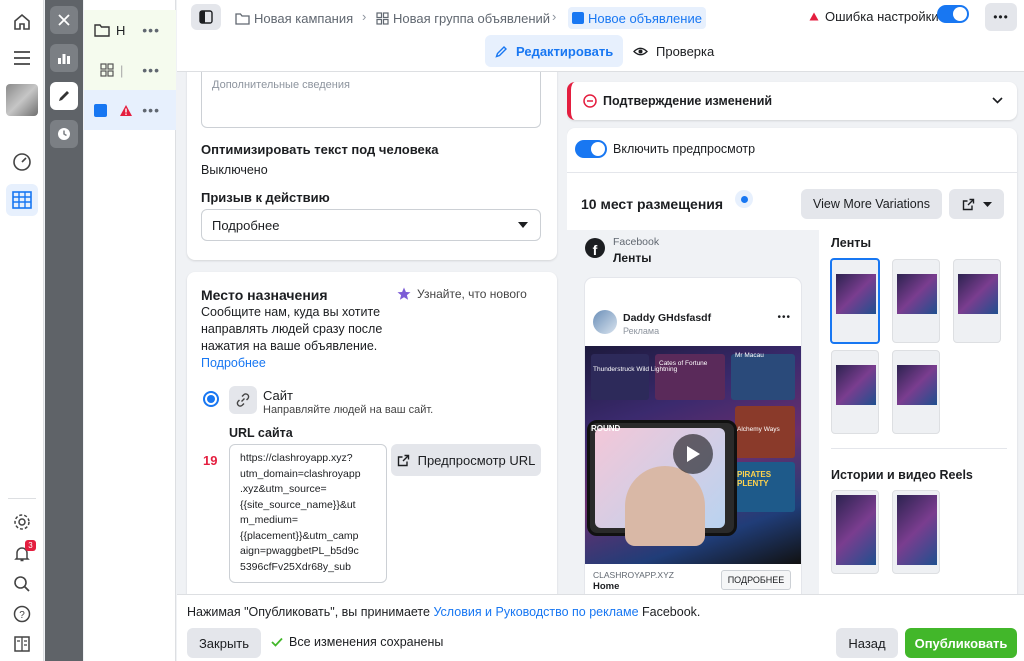 Image resolution: width=1024 pixels, height=661 pixels. What do you see at coordinates (632, 258) in the screenshot?
I see `placement-label: Ленты` at bounding box center [632, 258].